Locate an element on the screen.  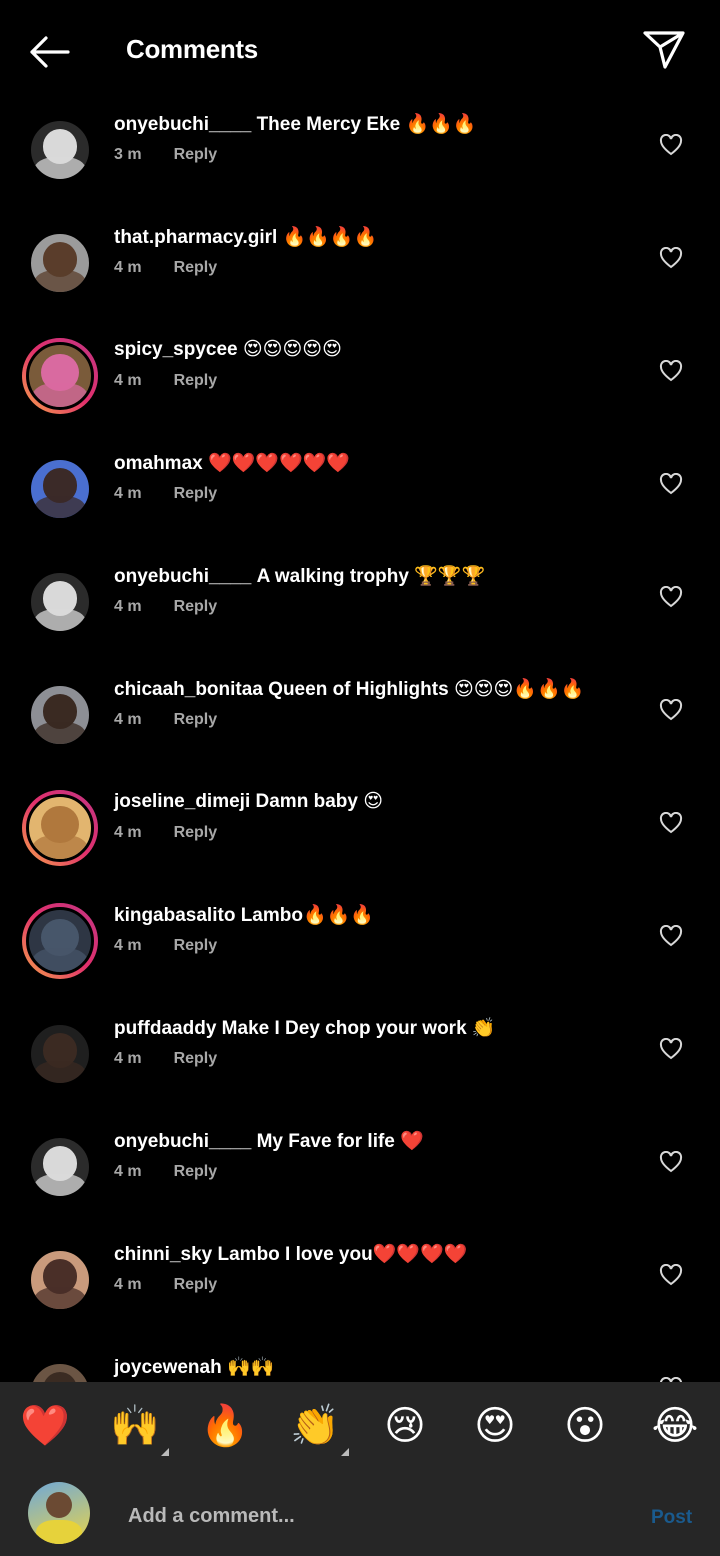
comment-username: joycewenah is located at coordinates (168, 1367).